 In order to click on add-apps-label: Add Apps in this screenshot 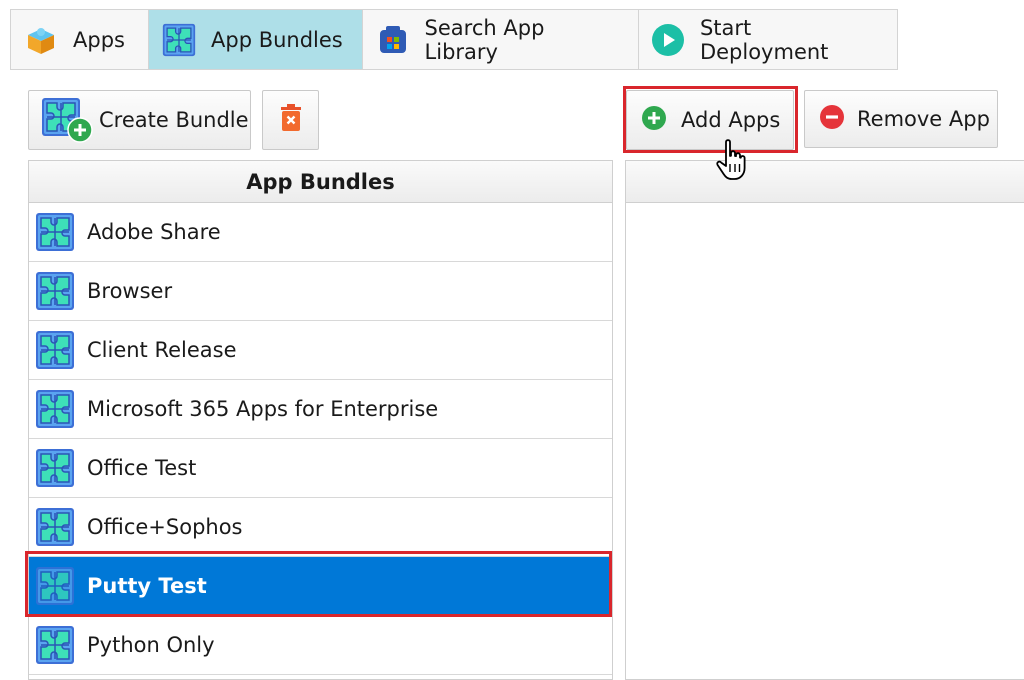, I will do `click(731, 120)`.